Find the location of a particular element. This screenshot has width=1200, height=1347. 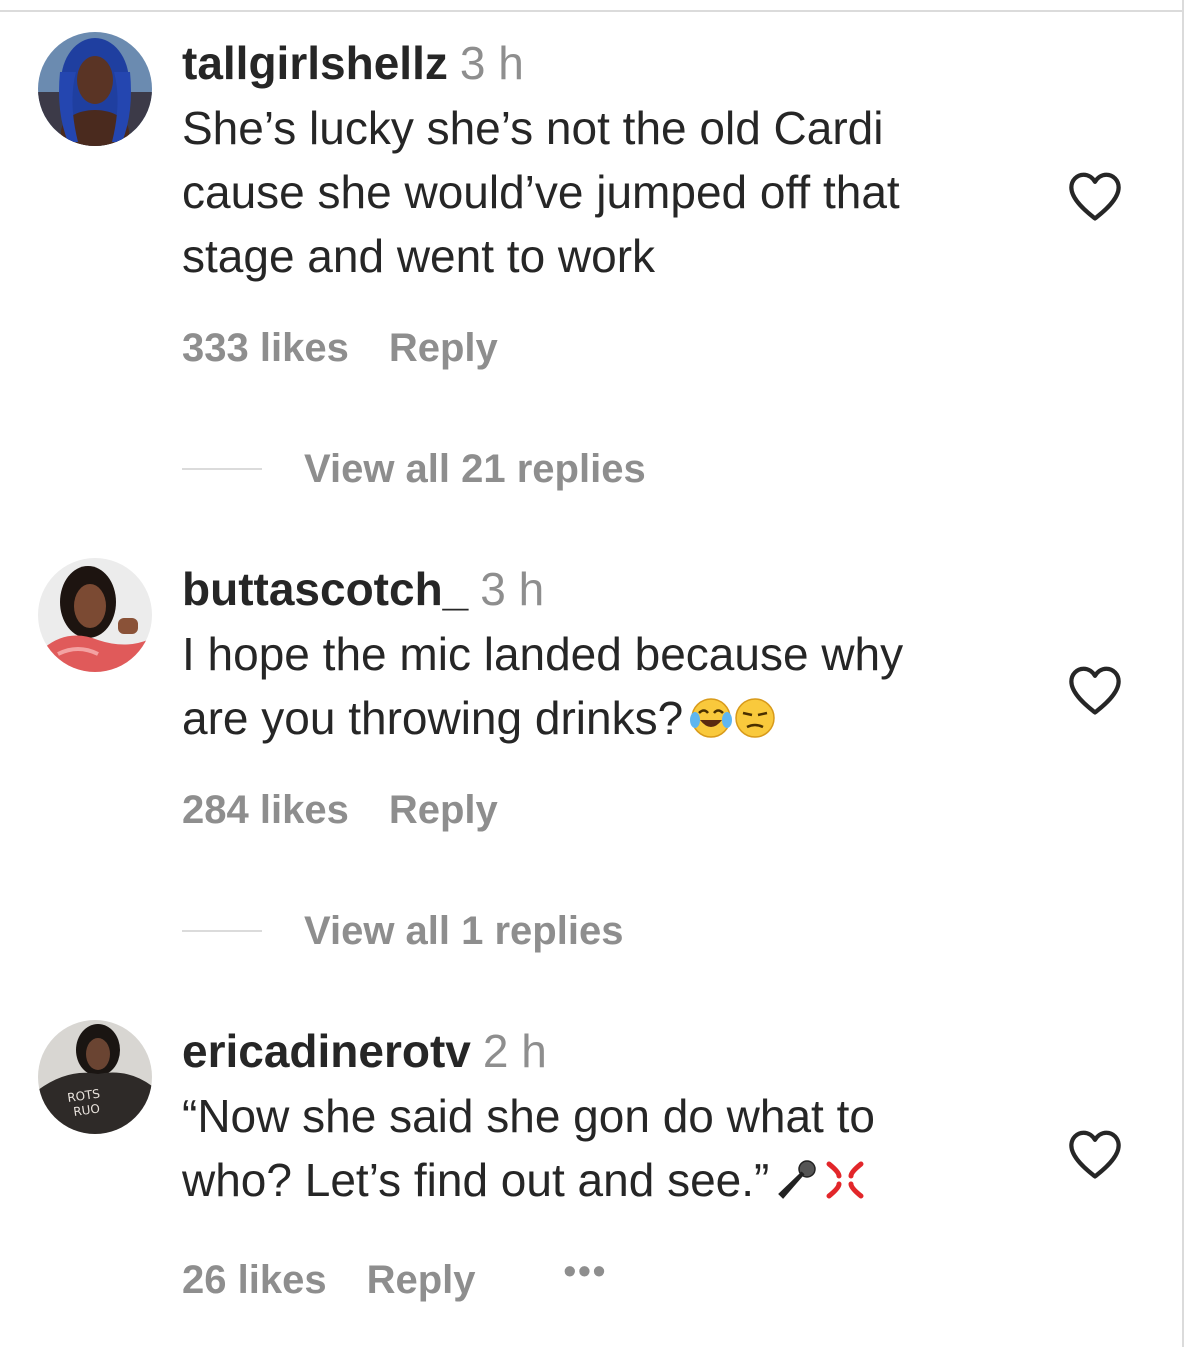

username: buttascotch_ is located at coordinates (325, 589).